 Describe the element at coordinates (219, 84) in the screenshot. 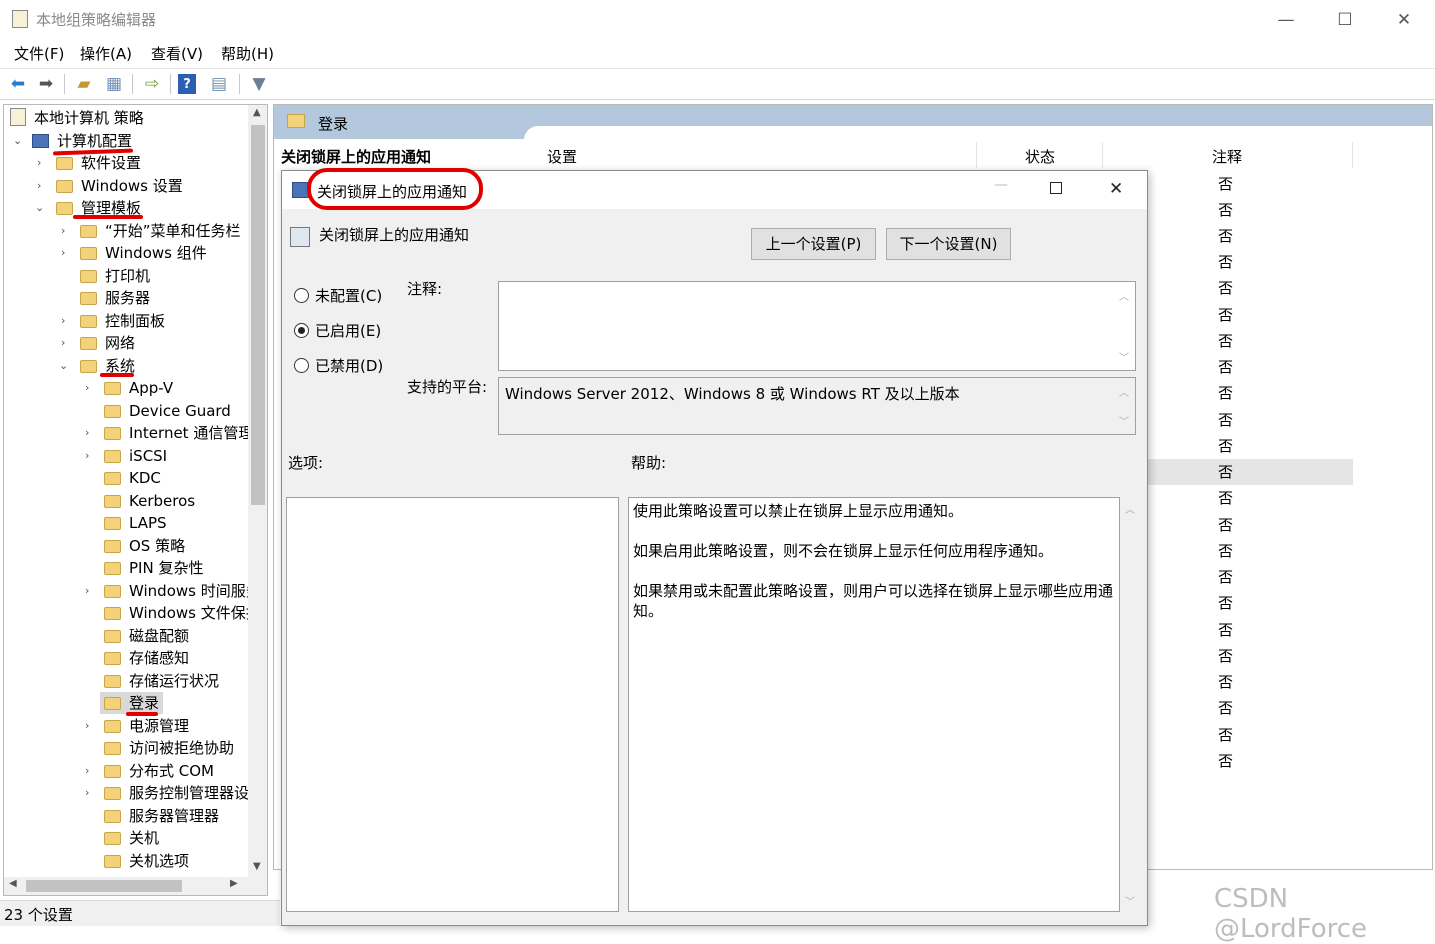

I see `properties-icon: ▤` at that location.